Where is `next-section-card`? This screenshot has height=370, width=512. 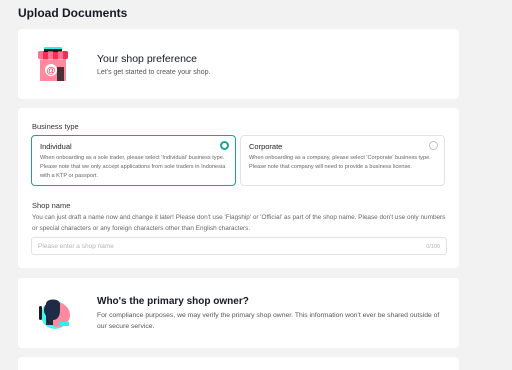
next-section-card is located at coordinates (238, 363).